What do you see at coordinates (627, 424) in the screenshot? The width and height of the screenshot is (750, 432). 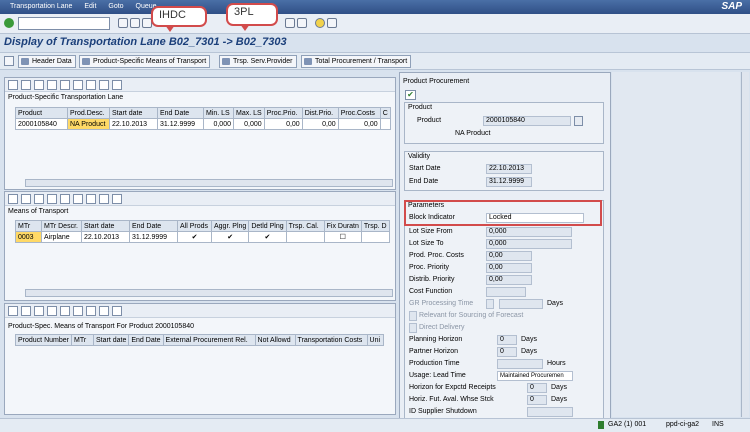 I see `system-info: GA2 (1) 001` at bounding box center [627, 424].